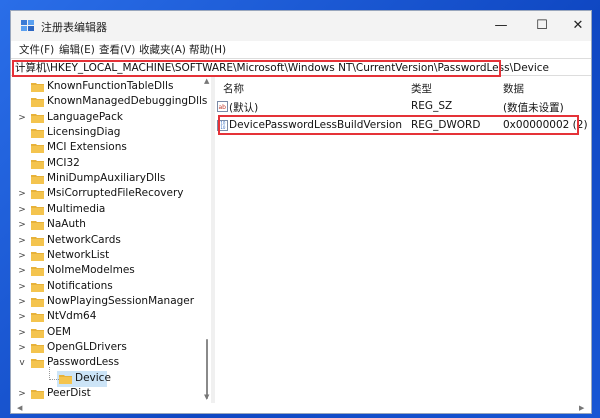 Image resolution: width=600 pixels, height=418 pixels. I want to click on tree-item-label: Device, so click(93, 377).